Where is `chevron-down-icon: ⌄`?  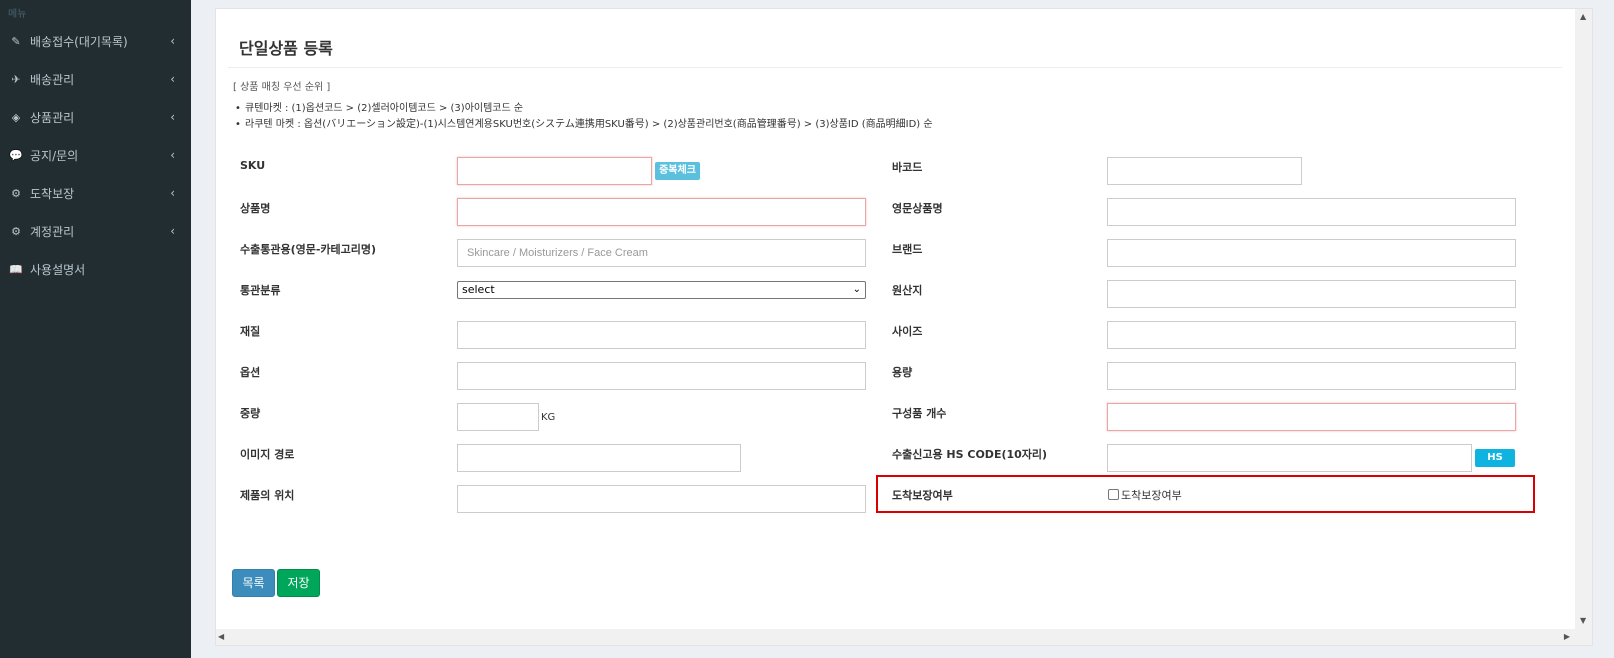 chevron-down-icon: ⌄ is located at coordinates (856, 289).